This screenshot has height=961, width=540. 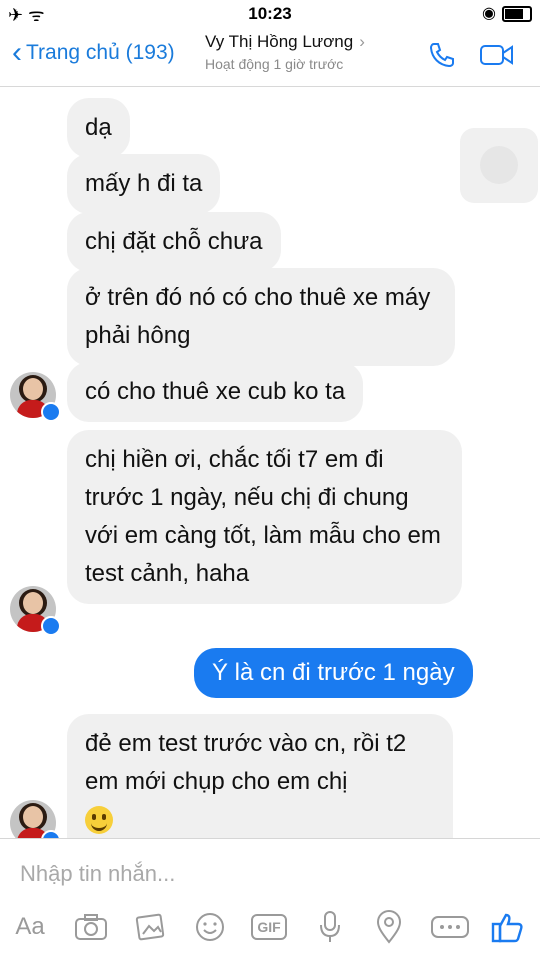 What do you see at coordinates (450, 927) in the screenshot?
I see `more-icon` at bounding box center [450, 927].